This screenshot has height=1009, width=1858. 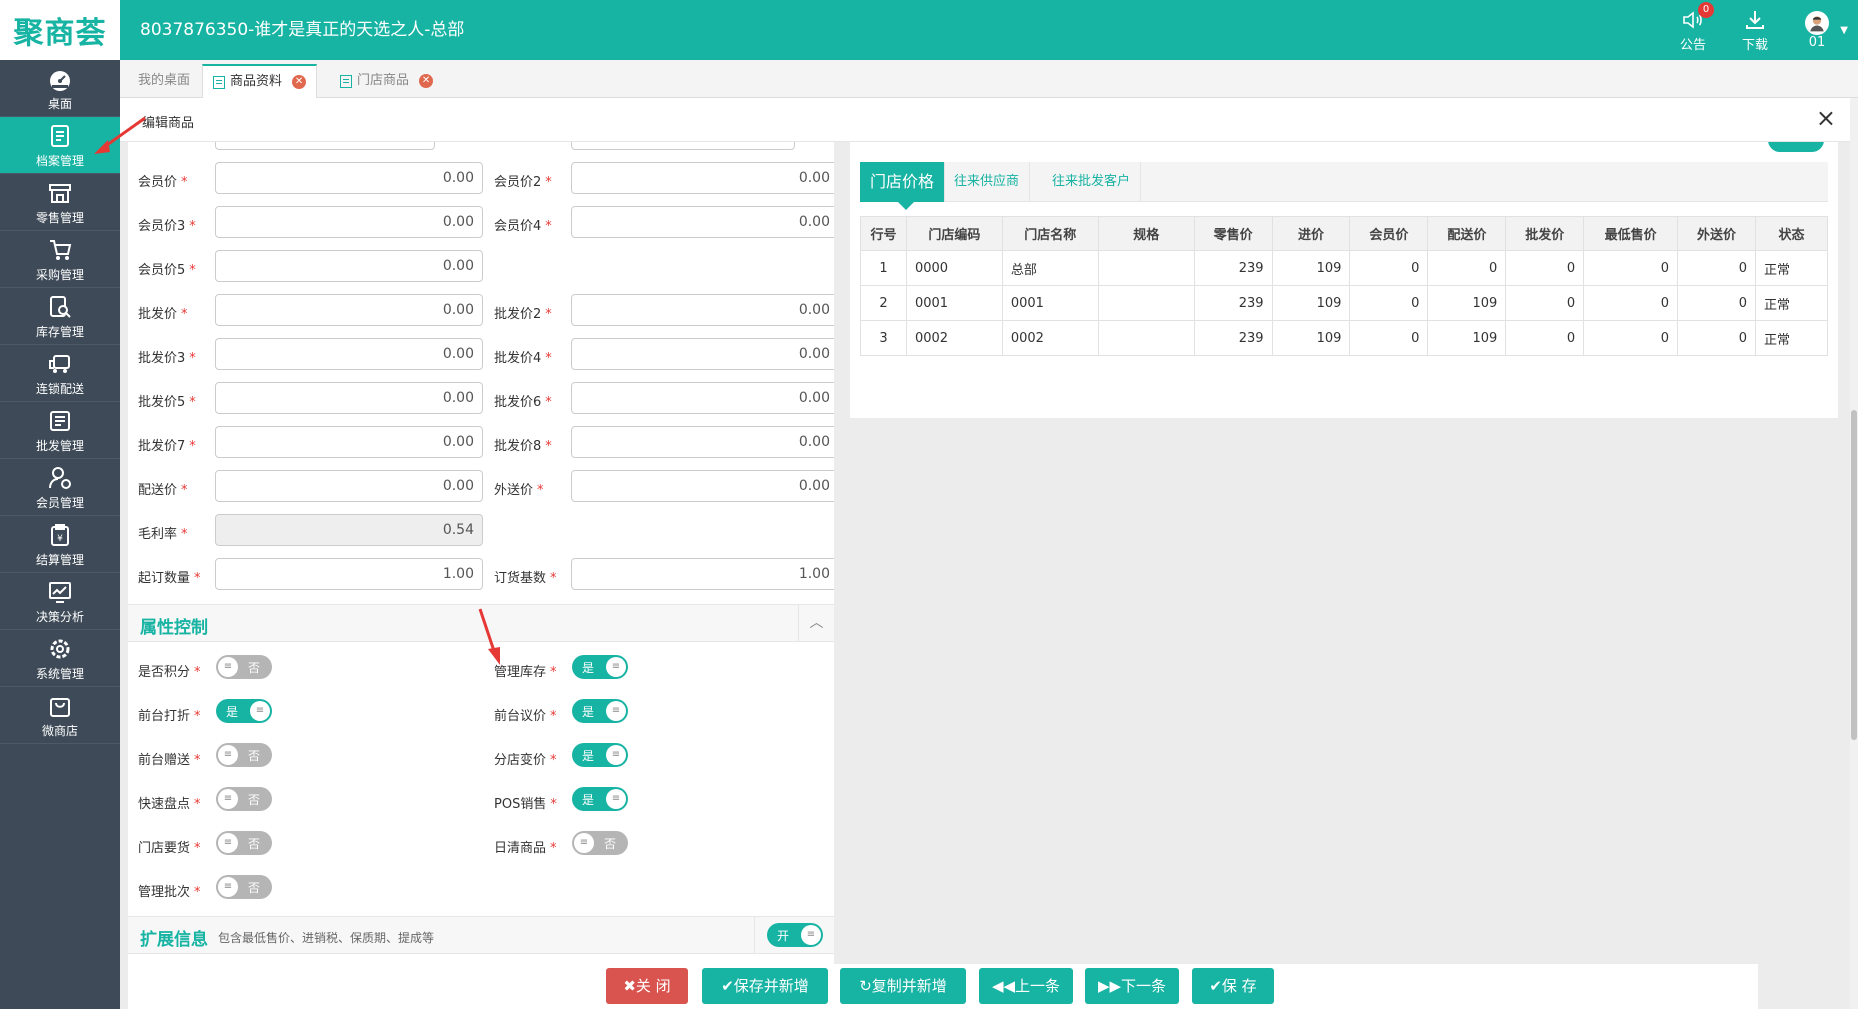 I want to click on wholesale-price7-input: 0.00, so click(x=349, y=442).